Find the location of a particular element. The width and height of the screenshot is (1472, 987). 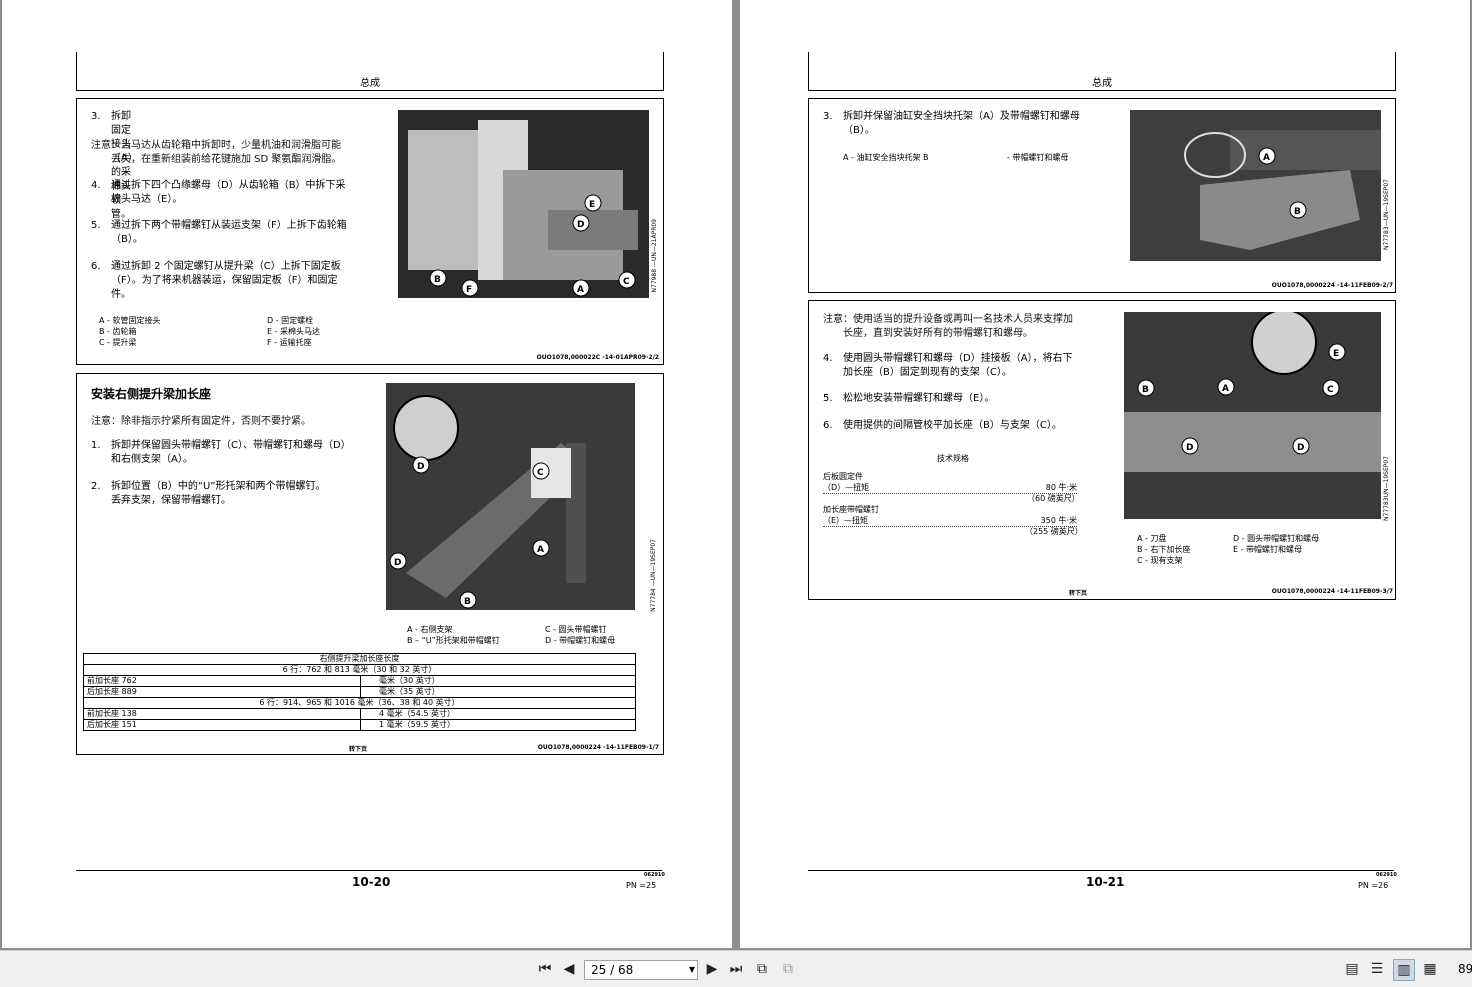

photo-code: N77784 —UN—19SEP07 is located at coordinates (653, 575).